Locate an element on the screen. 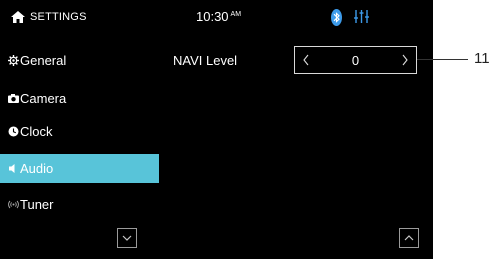 This screenshot has height=259, width=497. scroll-up-button is located at coordinates (409, 238).